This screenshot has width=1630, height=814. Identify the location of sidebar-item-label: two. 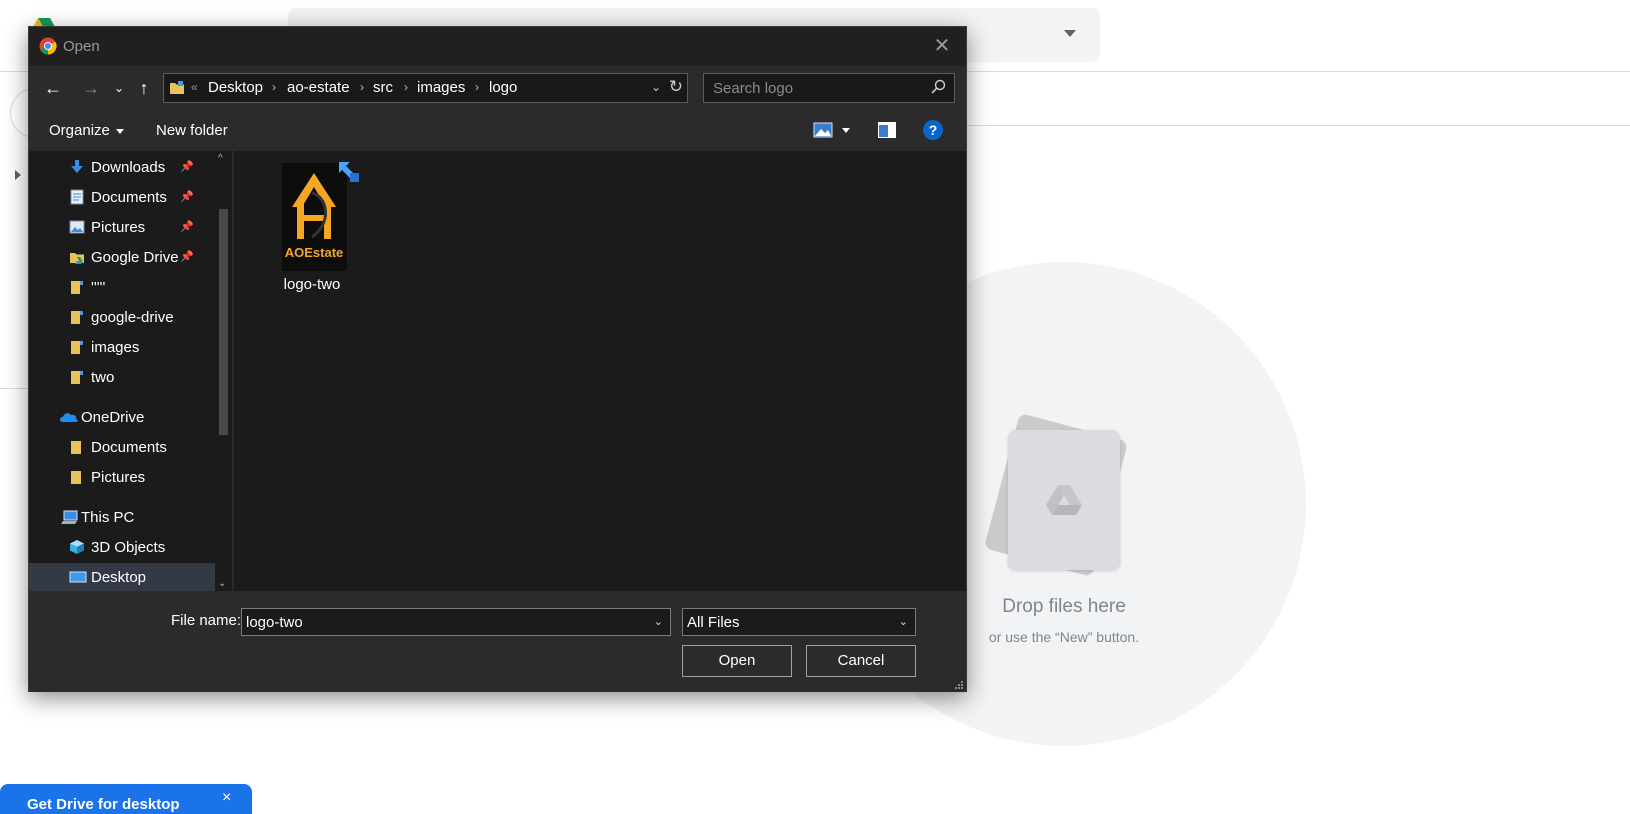
(103, 377).